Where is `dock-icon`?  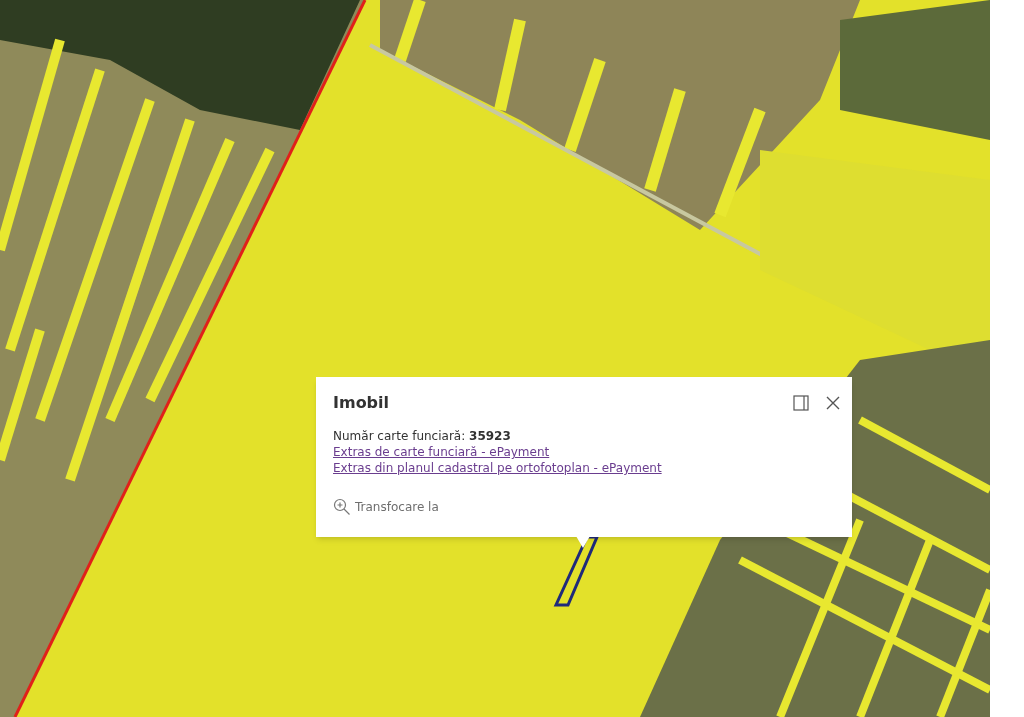
dock-icon is located at coordinates (801, 403).